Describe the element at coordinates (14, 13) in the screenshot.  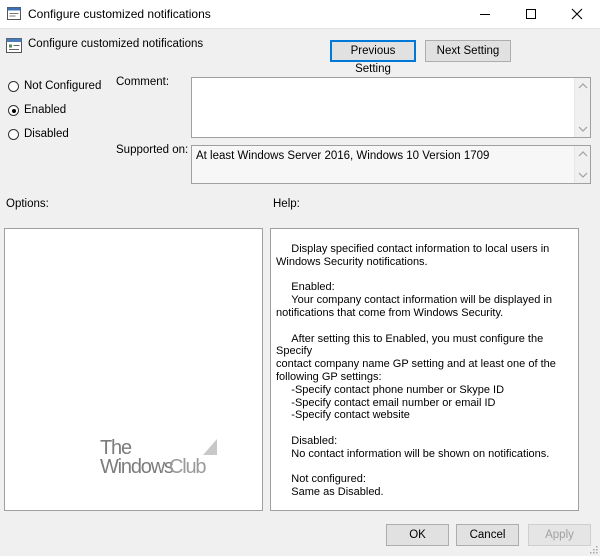
I see `policy-editor-icon` at that location.